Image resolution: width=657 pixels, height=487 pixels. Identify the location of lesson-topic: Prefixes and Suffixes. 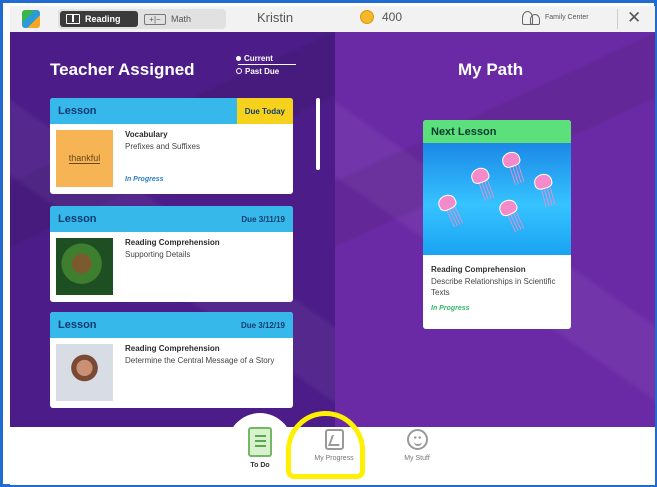
(163, 146).